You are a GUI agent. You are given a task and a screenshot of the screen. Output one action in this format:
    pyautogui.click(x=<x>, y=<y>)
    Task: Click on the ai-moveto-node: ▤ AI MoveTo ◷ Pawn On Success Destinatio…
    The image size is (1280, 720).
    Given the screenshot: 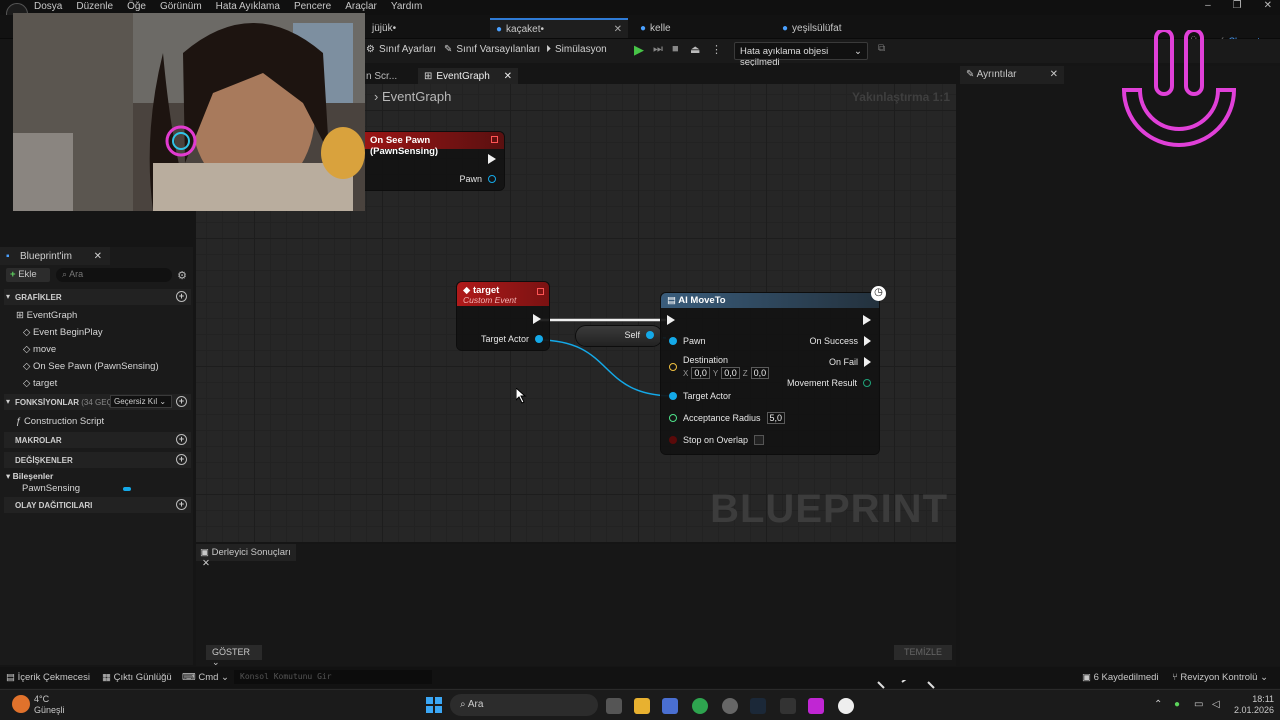 What is the action you would take?
    pyautogui.click(x=773, y=370)
    